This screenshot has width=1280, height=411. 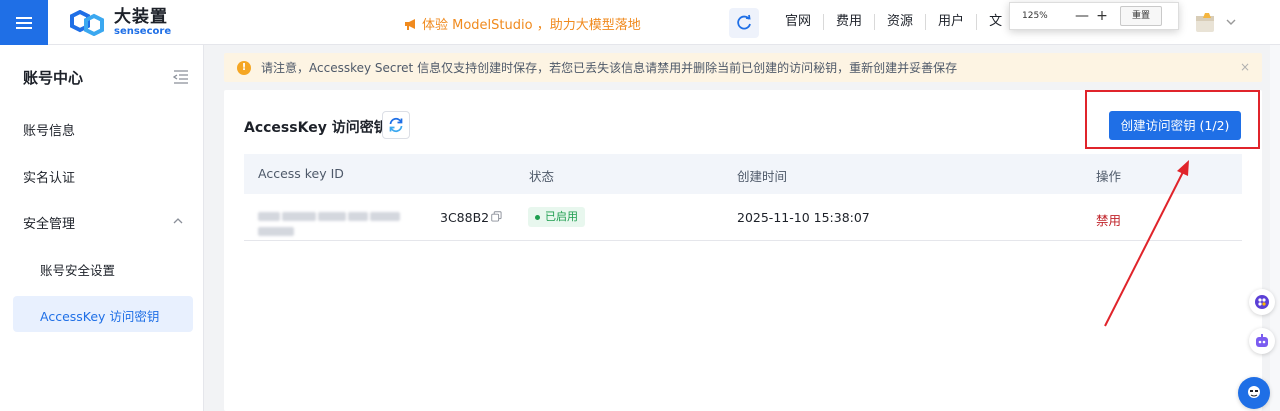 I want to click on masked-key-id, so click(x=348, y=223).